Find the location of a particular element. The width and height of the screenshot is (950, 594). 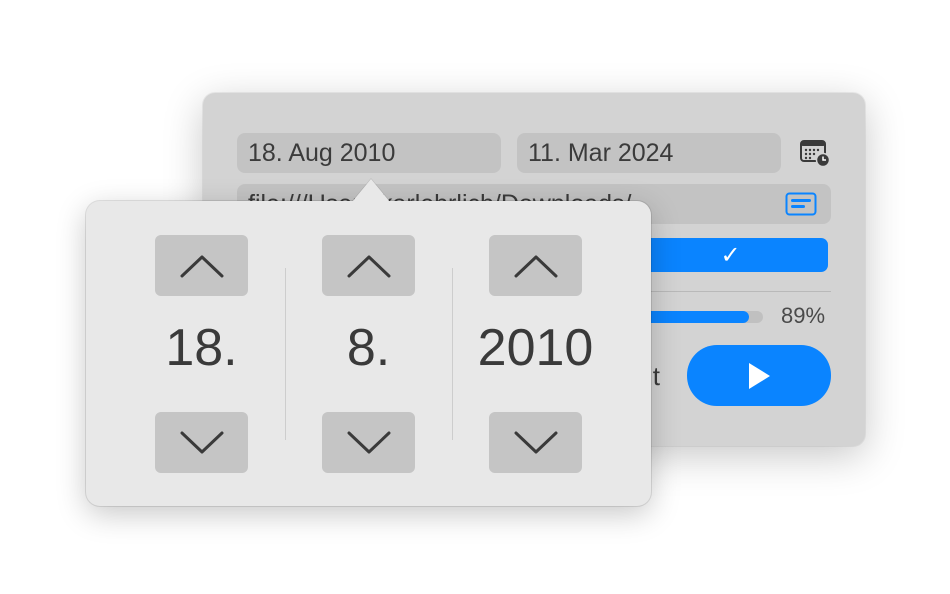

confirm-button: ✓ is located at coordinates (730, 255).